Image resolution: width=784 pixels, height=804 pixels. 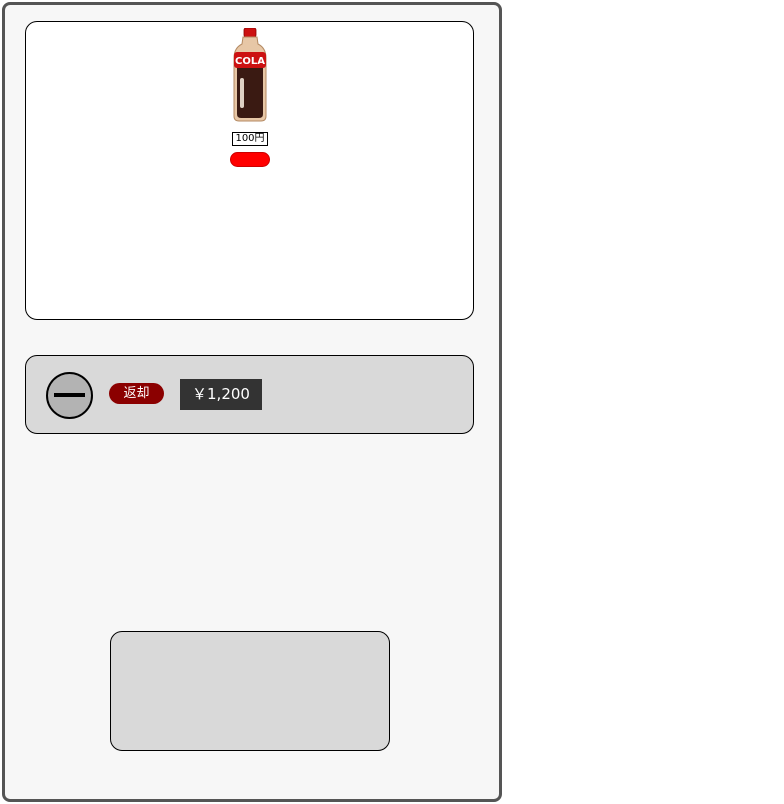 What do you see at coordinates (250, 159) in the screenshot?
I see `buy-button` at bounding box center [250, 159].